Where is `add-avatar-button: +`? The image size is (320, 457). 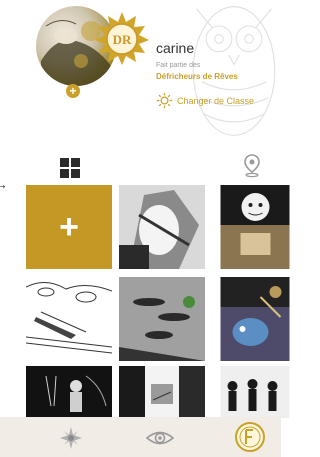 add-avatar-button: + is located at coordinates (73, 91).